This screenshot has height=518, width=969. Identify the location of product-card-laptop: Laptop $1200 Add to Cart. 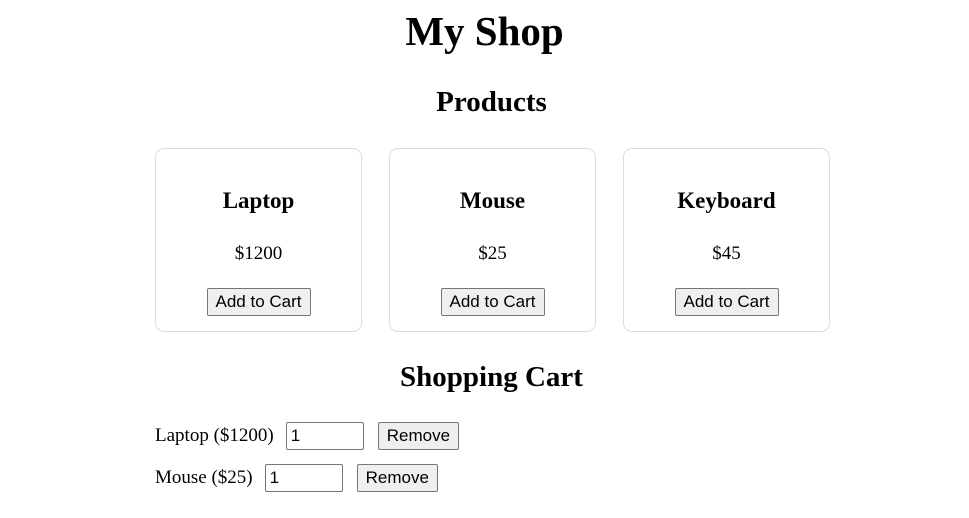
(258, 240).